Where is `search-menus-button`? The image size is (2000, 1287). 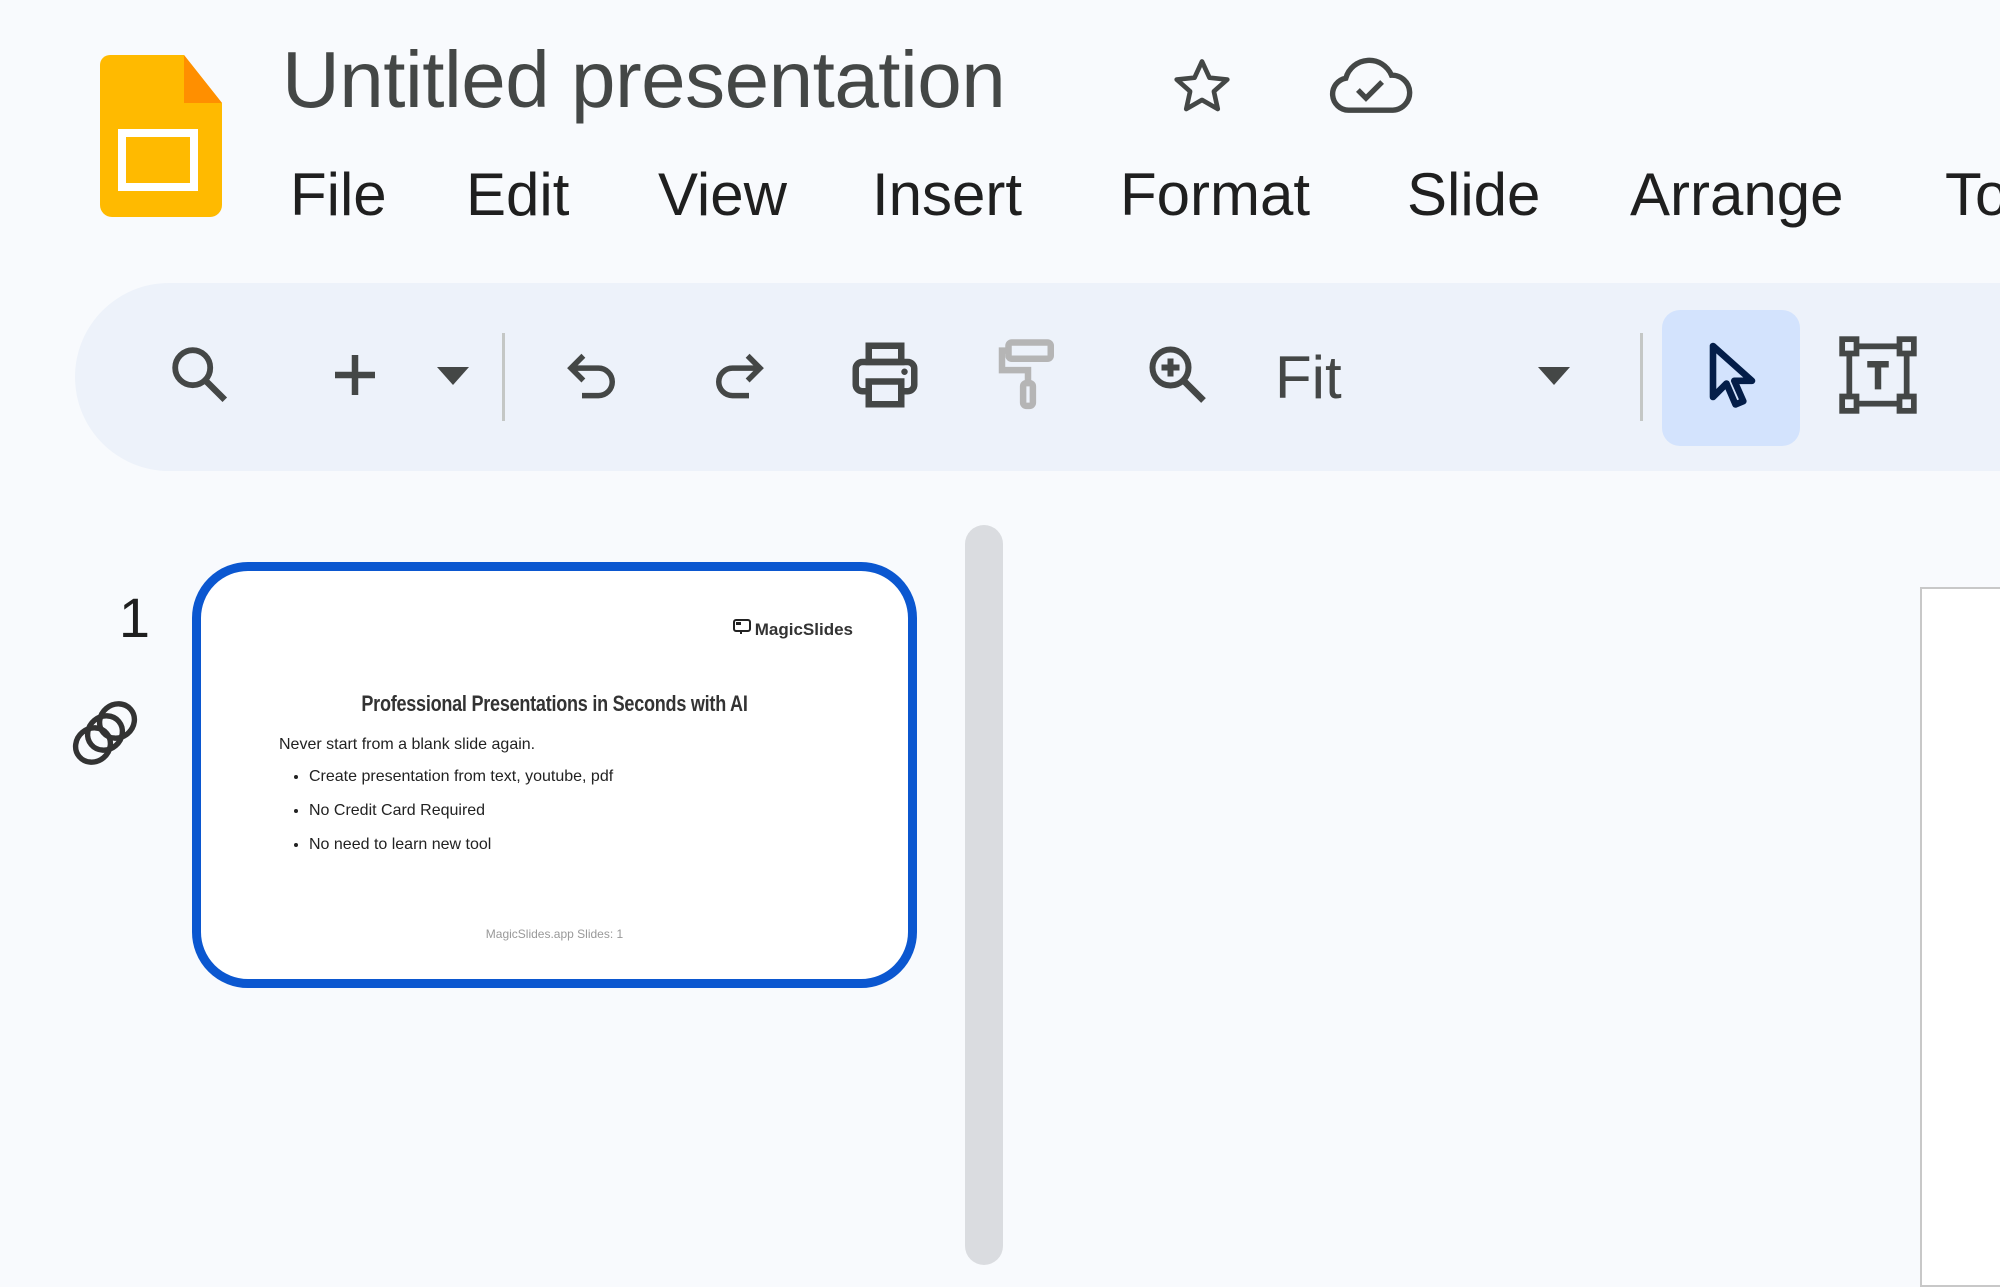
search-menus-button is located at coordinates (200, 377).